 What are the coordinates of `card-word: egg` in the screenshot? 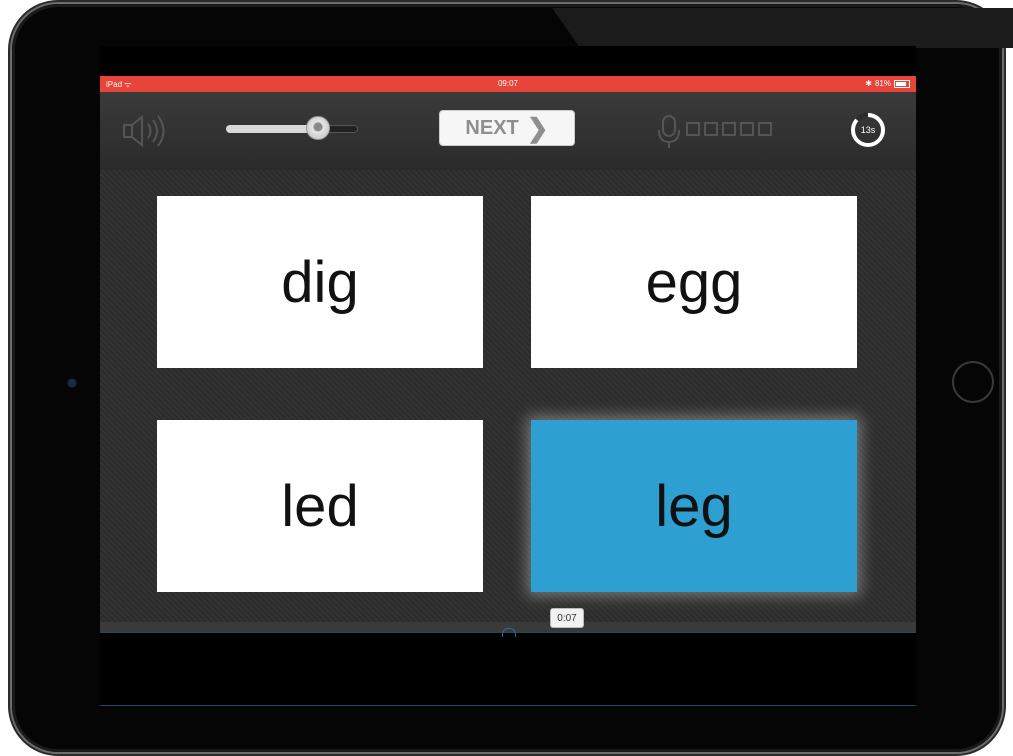 It's located at (694, 282).